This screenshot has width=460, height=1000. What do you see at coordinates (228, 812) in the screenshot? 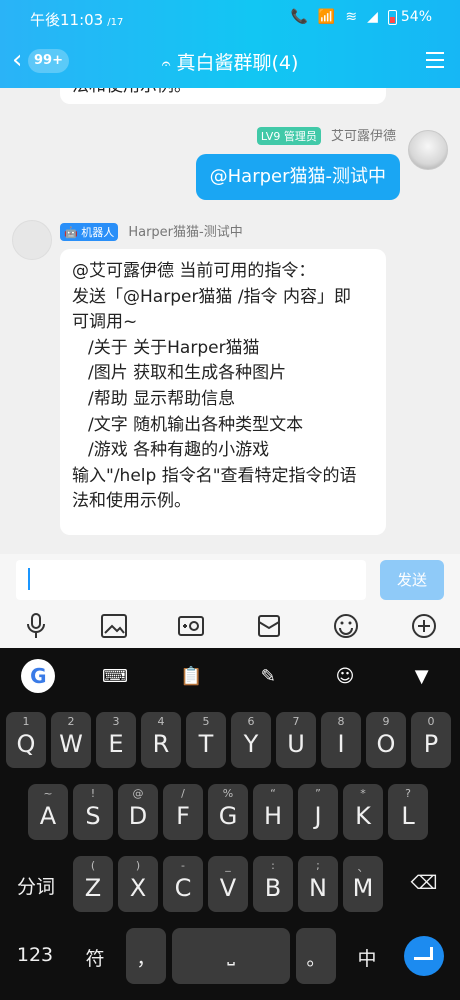
I see `key-g: % G` at bounding box center [228, 812].